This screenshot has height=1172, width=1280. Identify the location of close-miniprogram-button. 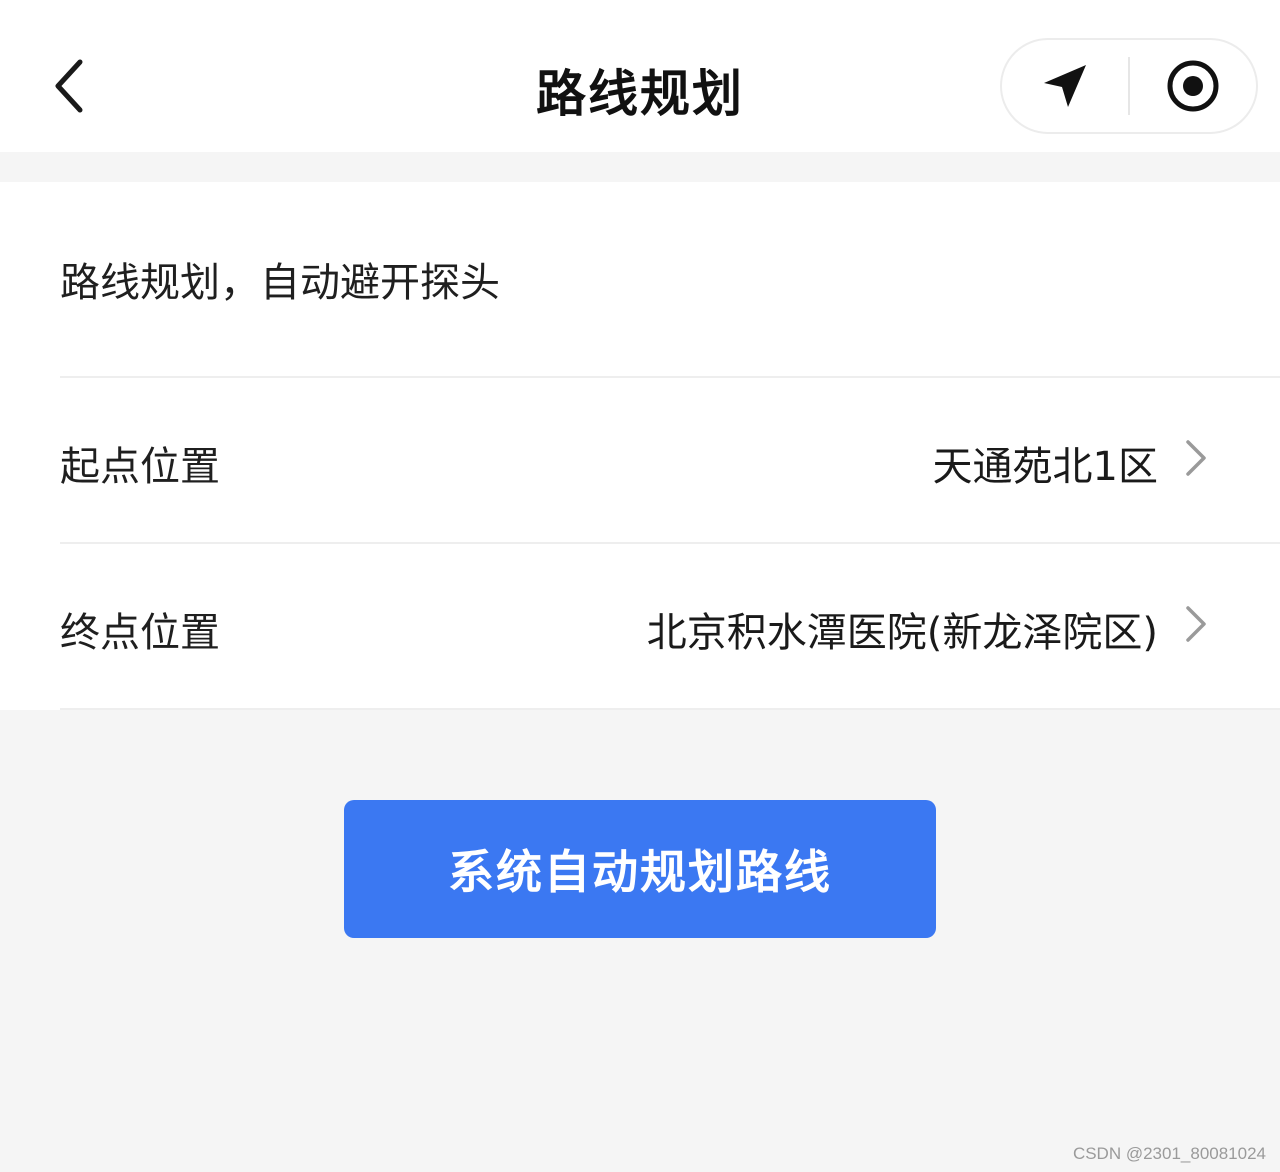
(1193, 86).